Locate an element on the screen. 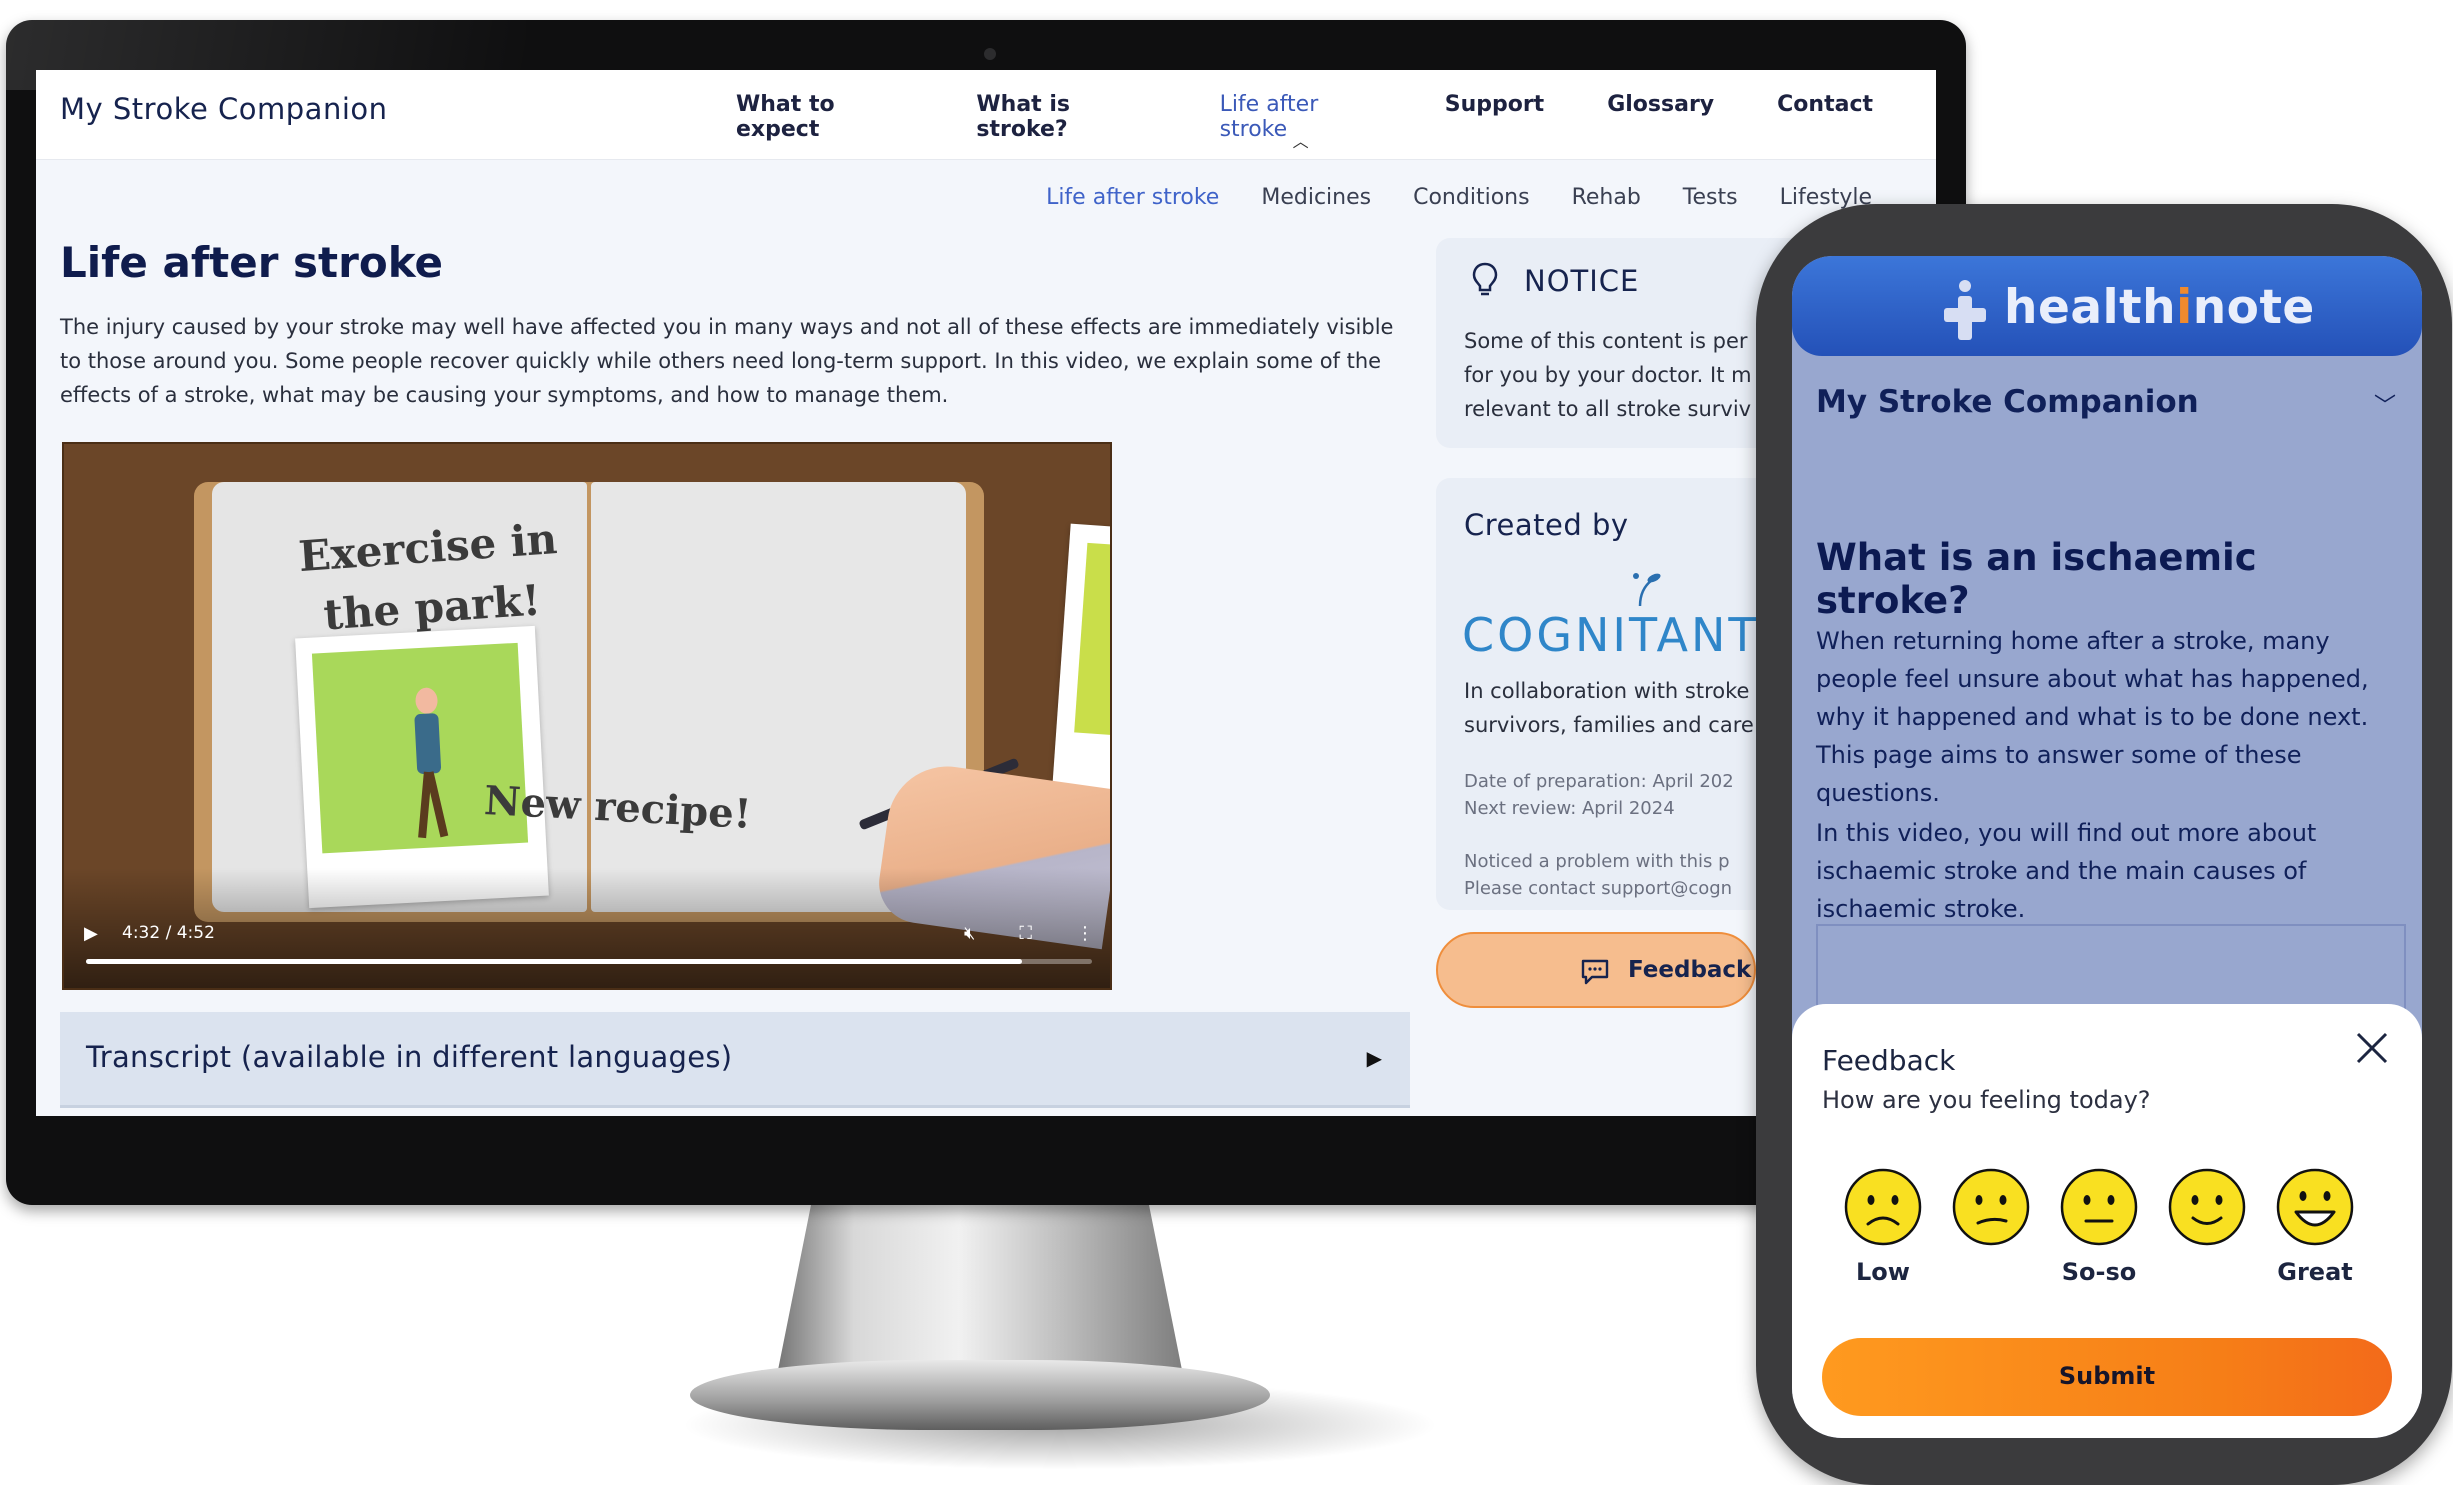 The width and height of the screenshot is (2453, 1485). exercise-photo is located at coordinates (422, 767).